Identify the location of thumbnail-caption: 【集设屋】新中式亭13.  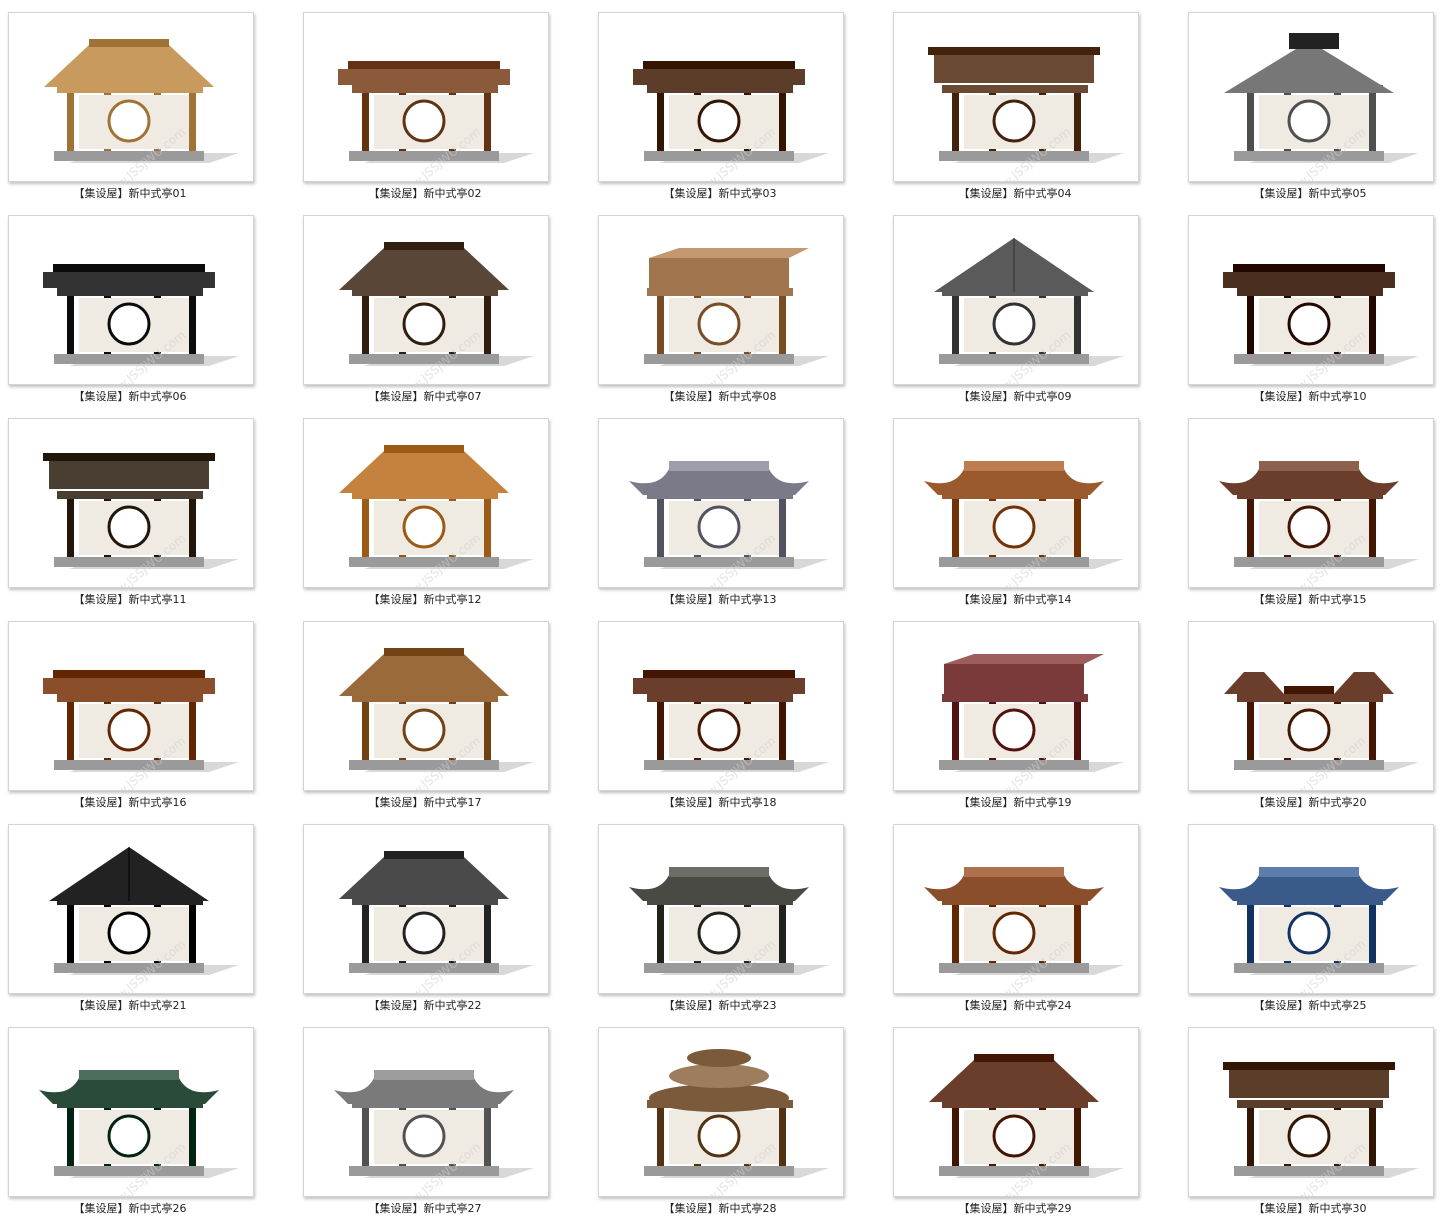
(720, 599).